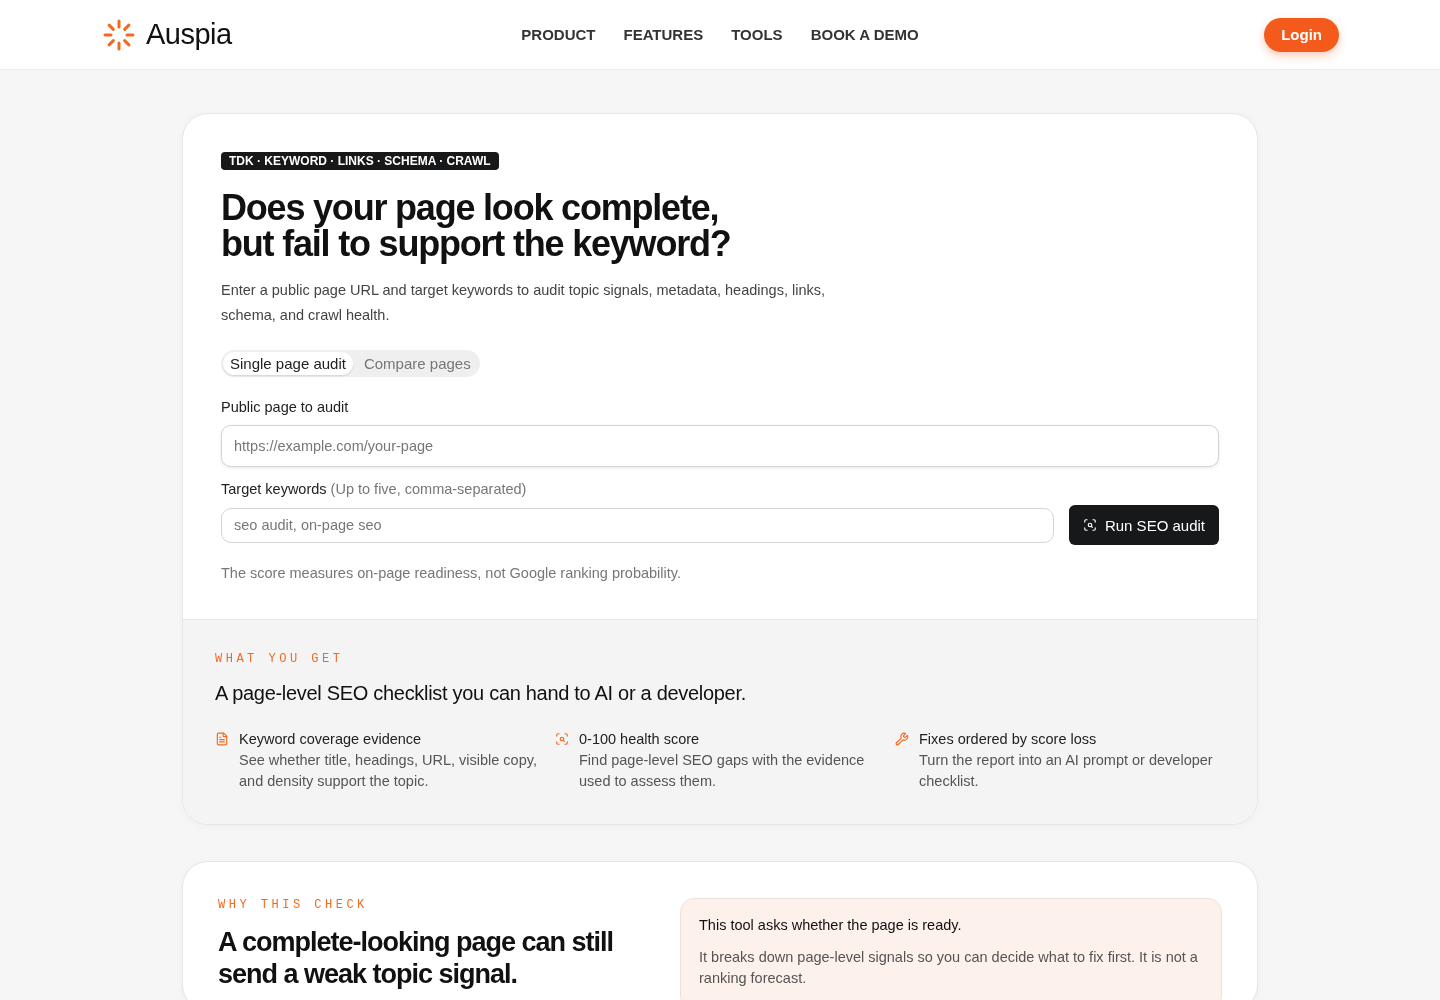 Image resolution: width=1440 pixels, height=1000 pixels. What do you see at coordinates (640, 739) in the screenshot?
I see `feature-title: 0-100 health score` at bounding box center [640, 739].